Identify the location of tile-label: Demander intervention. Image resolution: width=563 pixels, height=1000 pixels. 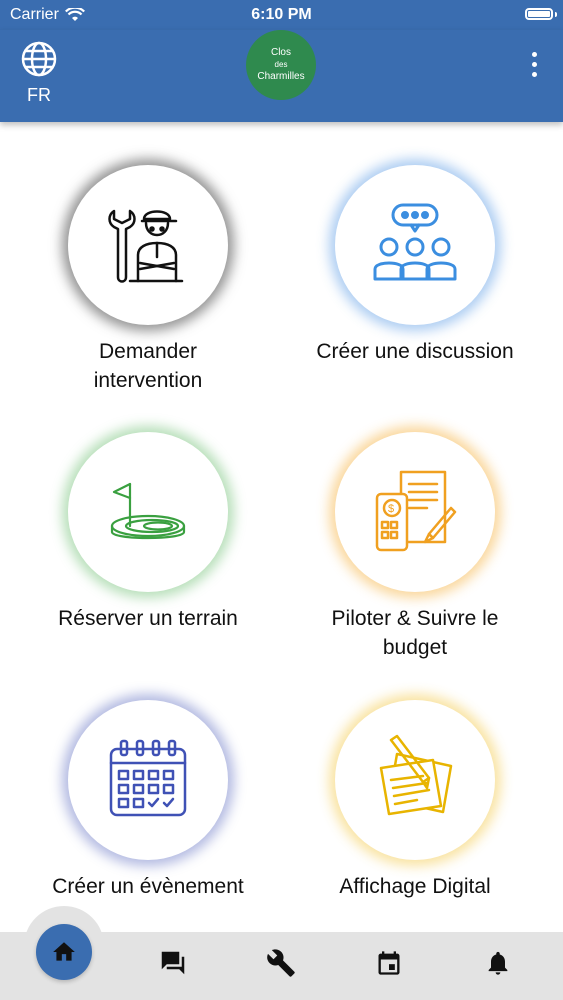
(148, 366).